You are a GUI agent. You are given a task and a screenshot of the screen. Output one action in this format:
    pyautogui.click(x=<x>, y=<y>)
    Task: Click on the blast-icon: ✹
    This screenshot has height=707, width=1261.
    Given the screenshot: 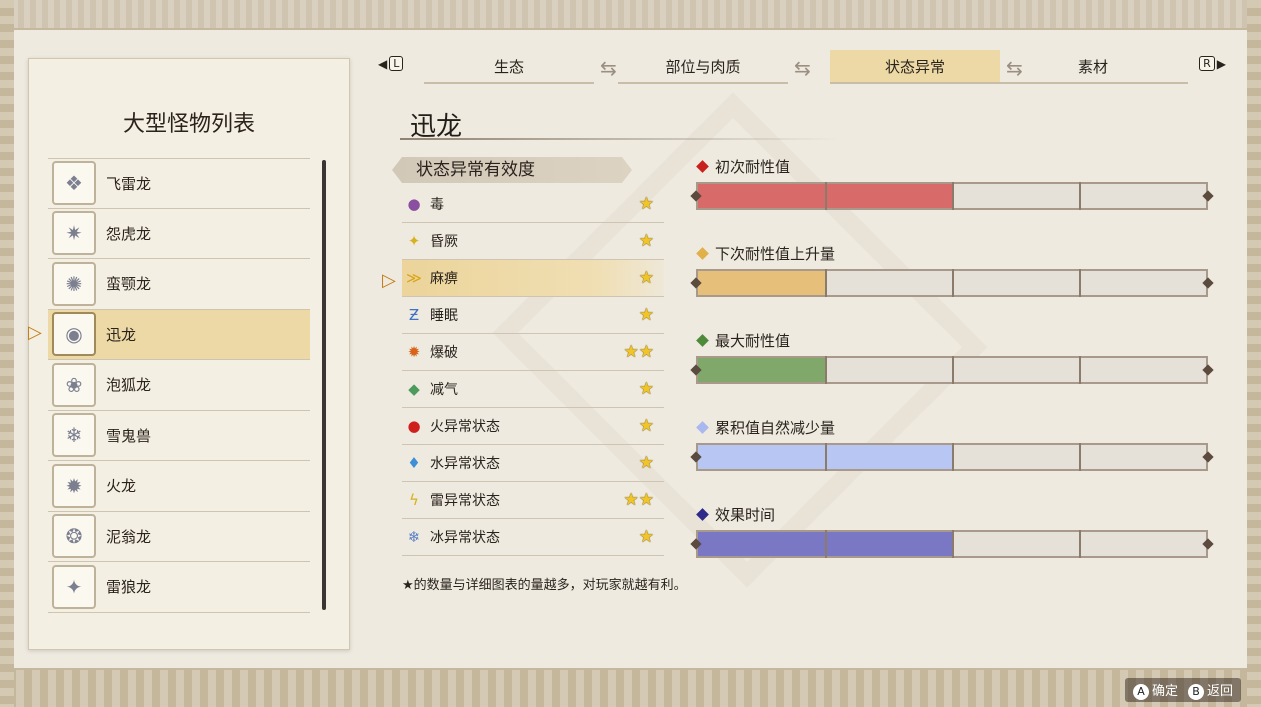 What is the action you would take?
    pyautogui.click(x=414, y=352)
    